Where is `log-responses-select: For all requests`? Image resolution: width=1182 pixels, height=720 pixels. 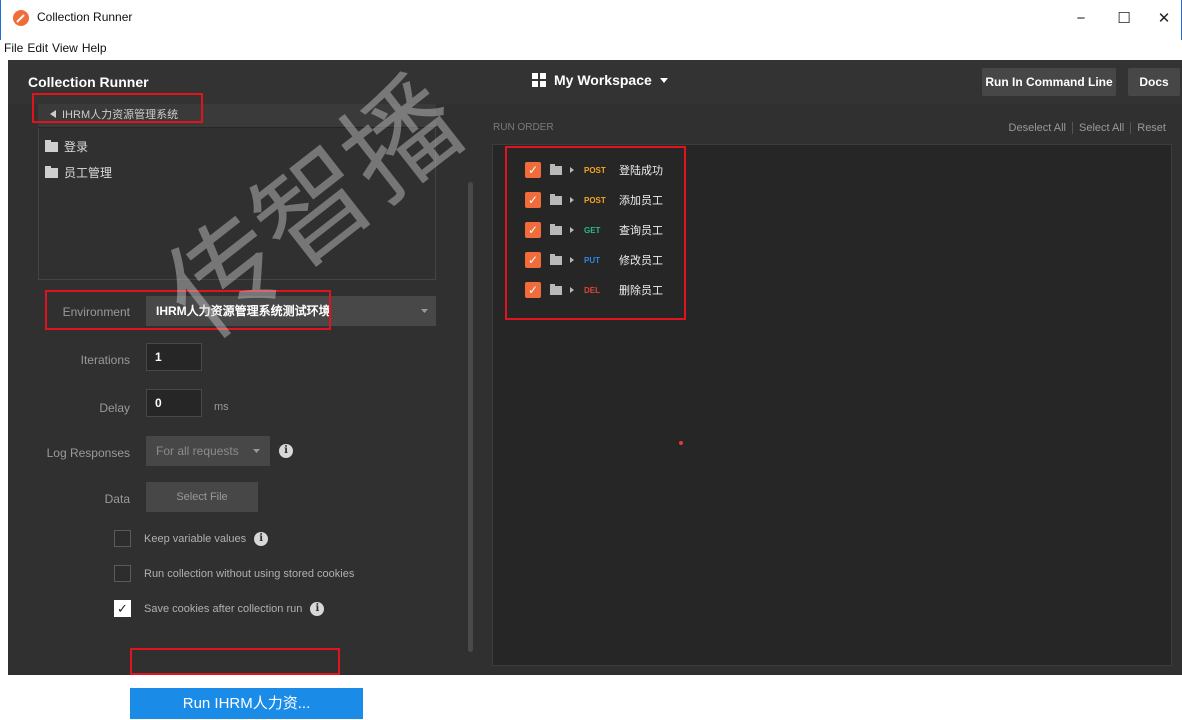 log-responses-select: For all requests is located at coordinates (208, 451).